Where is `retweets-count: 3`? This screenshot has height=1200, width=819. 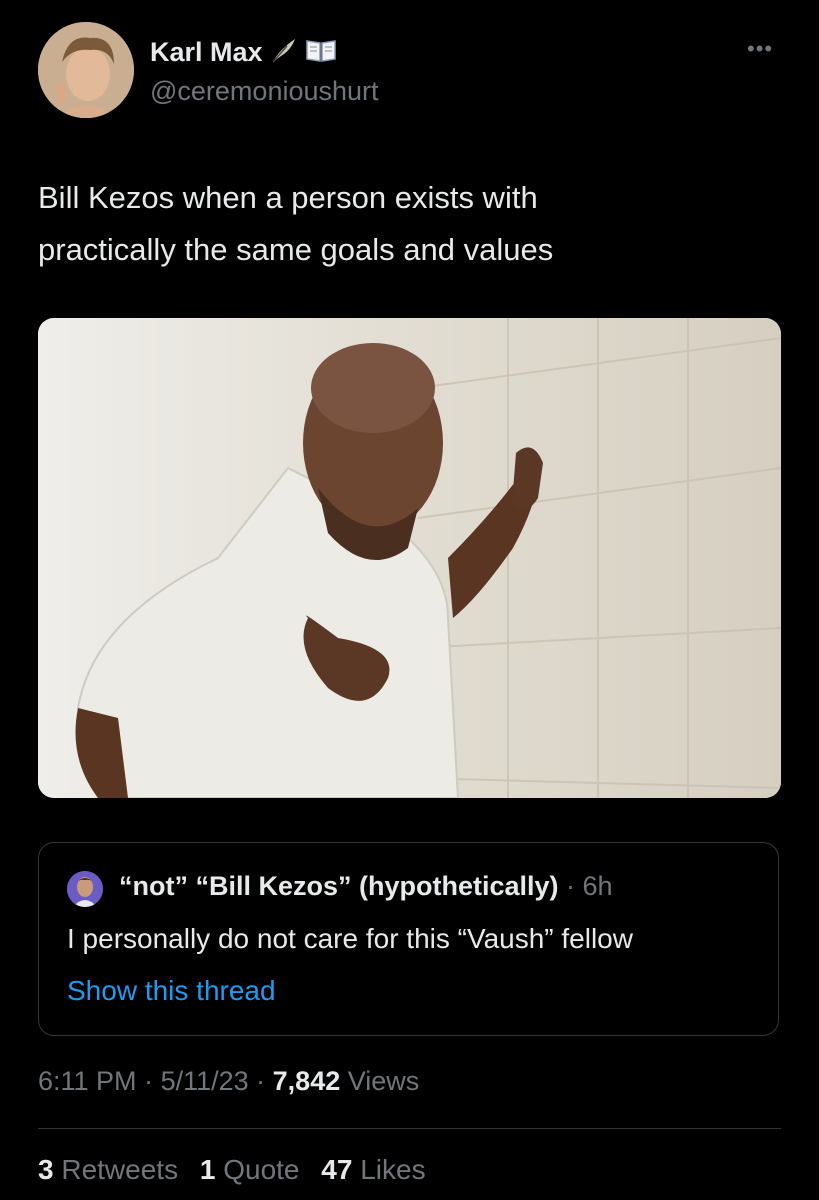 retweets-count: 3 is located at coordinates (46, 1169).